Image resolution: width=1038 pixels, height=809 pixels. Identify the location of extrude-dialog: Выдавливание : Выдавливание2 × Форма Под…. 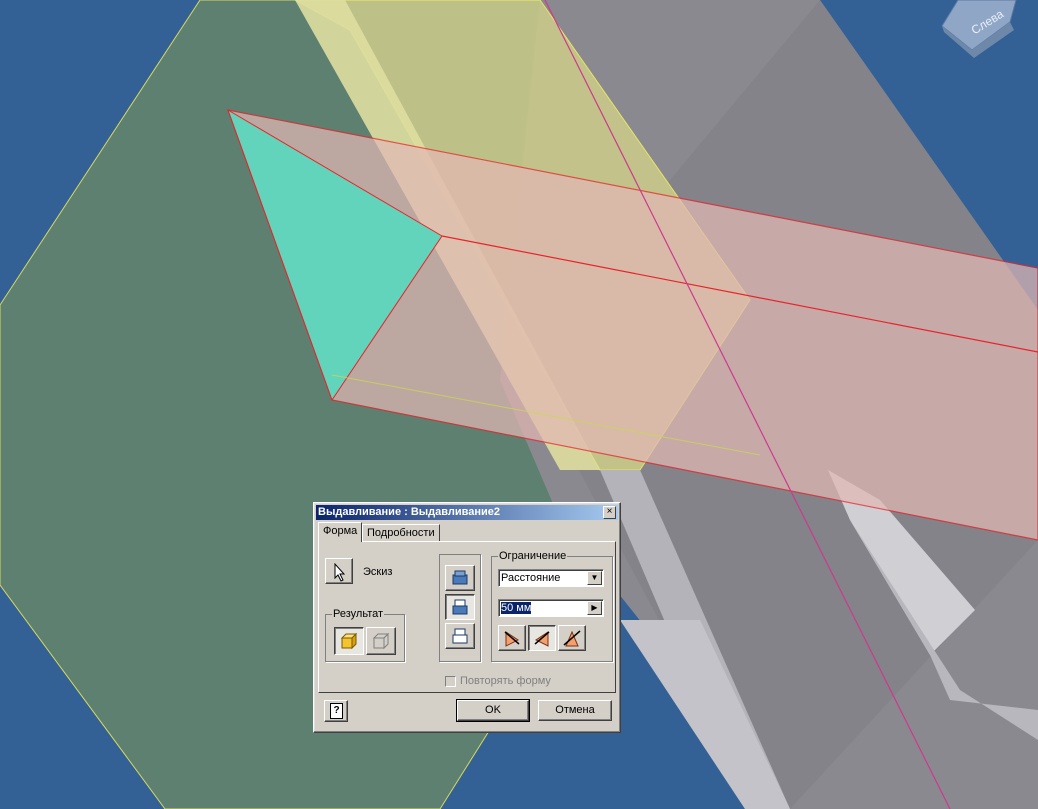
(467, 617).